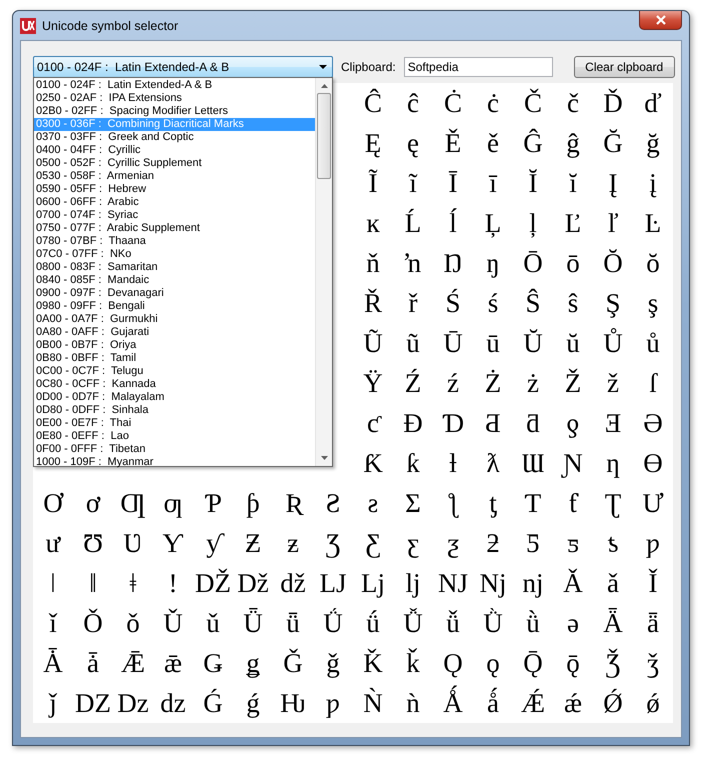 The width and height of the screenshot is (710, 767). I want to click on symbol-cell: ǌ, so click(533, 583).